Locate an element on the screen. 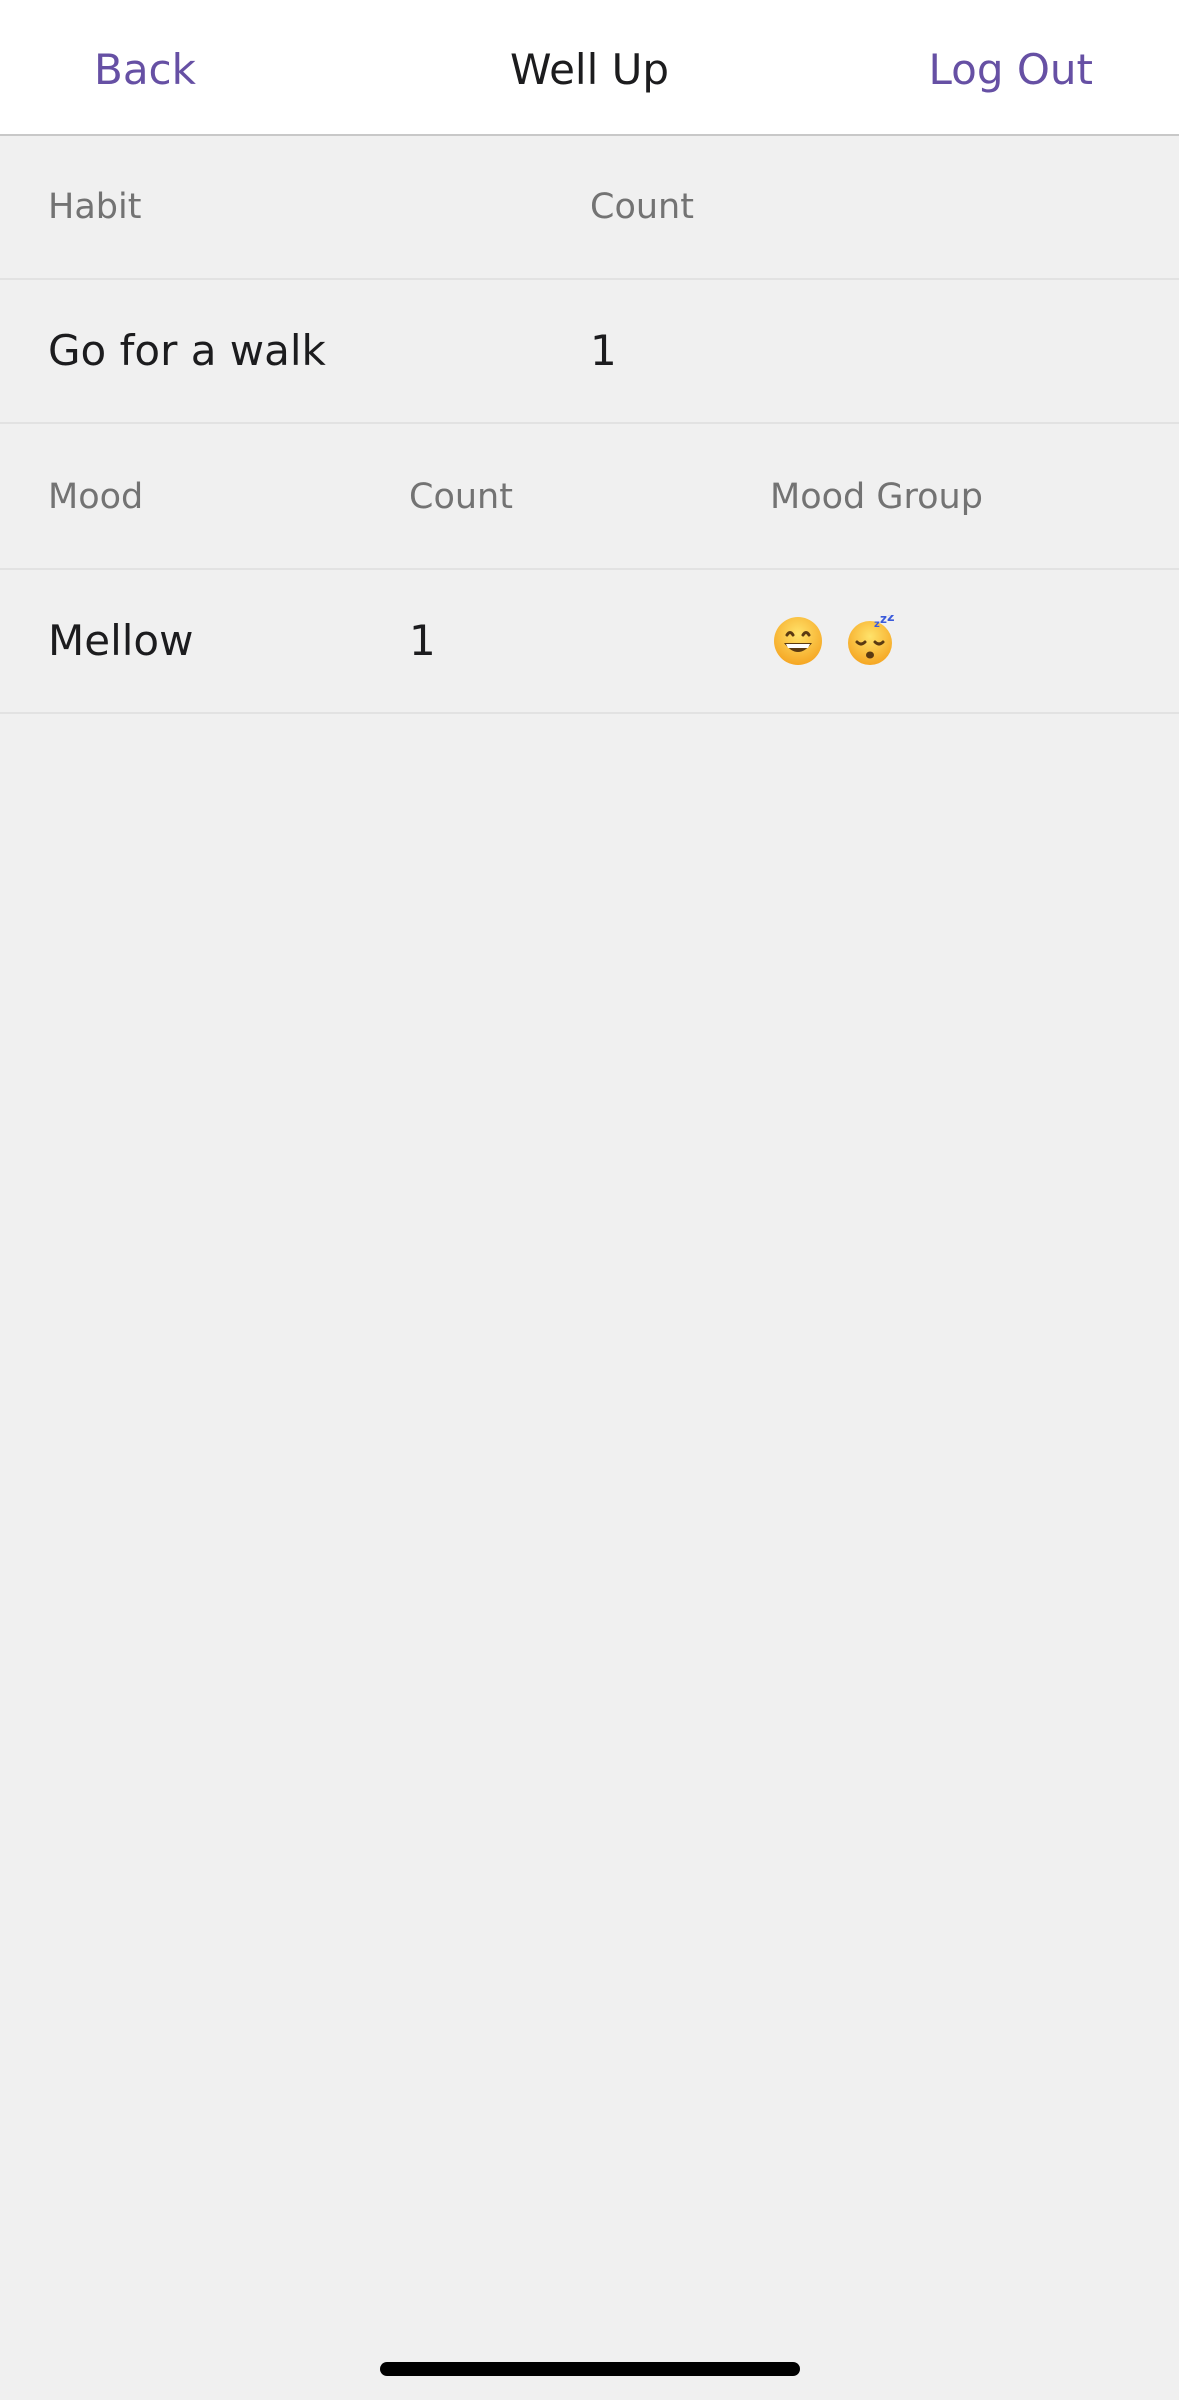 The image size is (1179, 2400). grinning-face-icon is located at coordinates (798, 641).